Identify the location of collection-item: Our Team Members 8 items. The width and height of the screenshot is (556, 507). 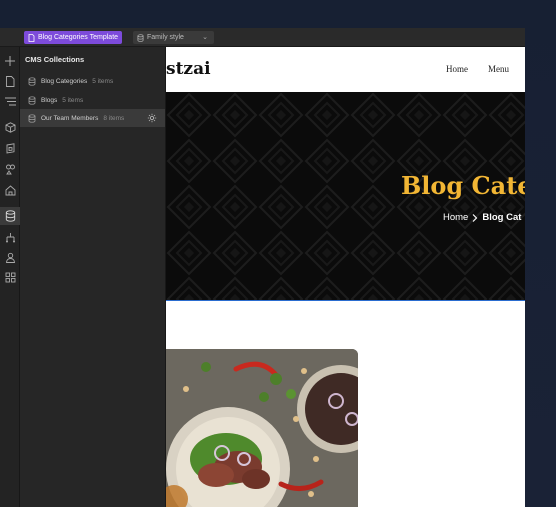
(92, 118).